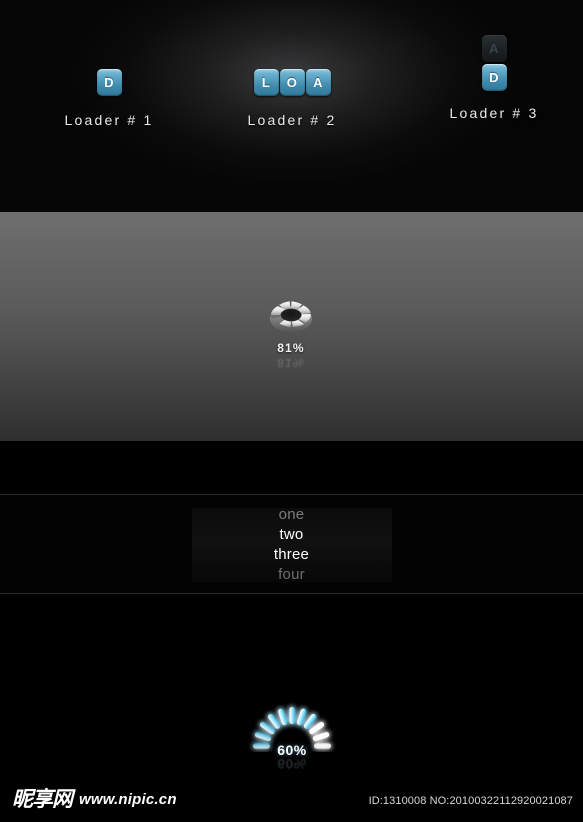 Image resolution: width=583 pixels, height=822 pixels. Describe the element at coordinates (291, 515) in the screenshot. I see `list-item: one` at that location.